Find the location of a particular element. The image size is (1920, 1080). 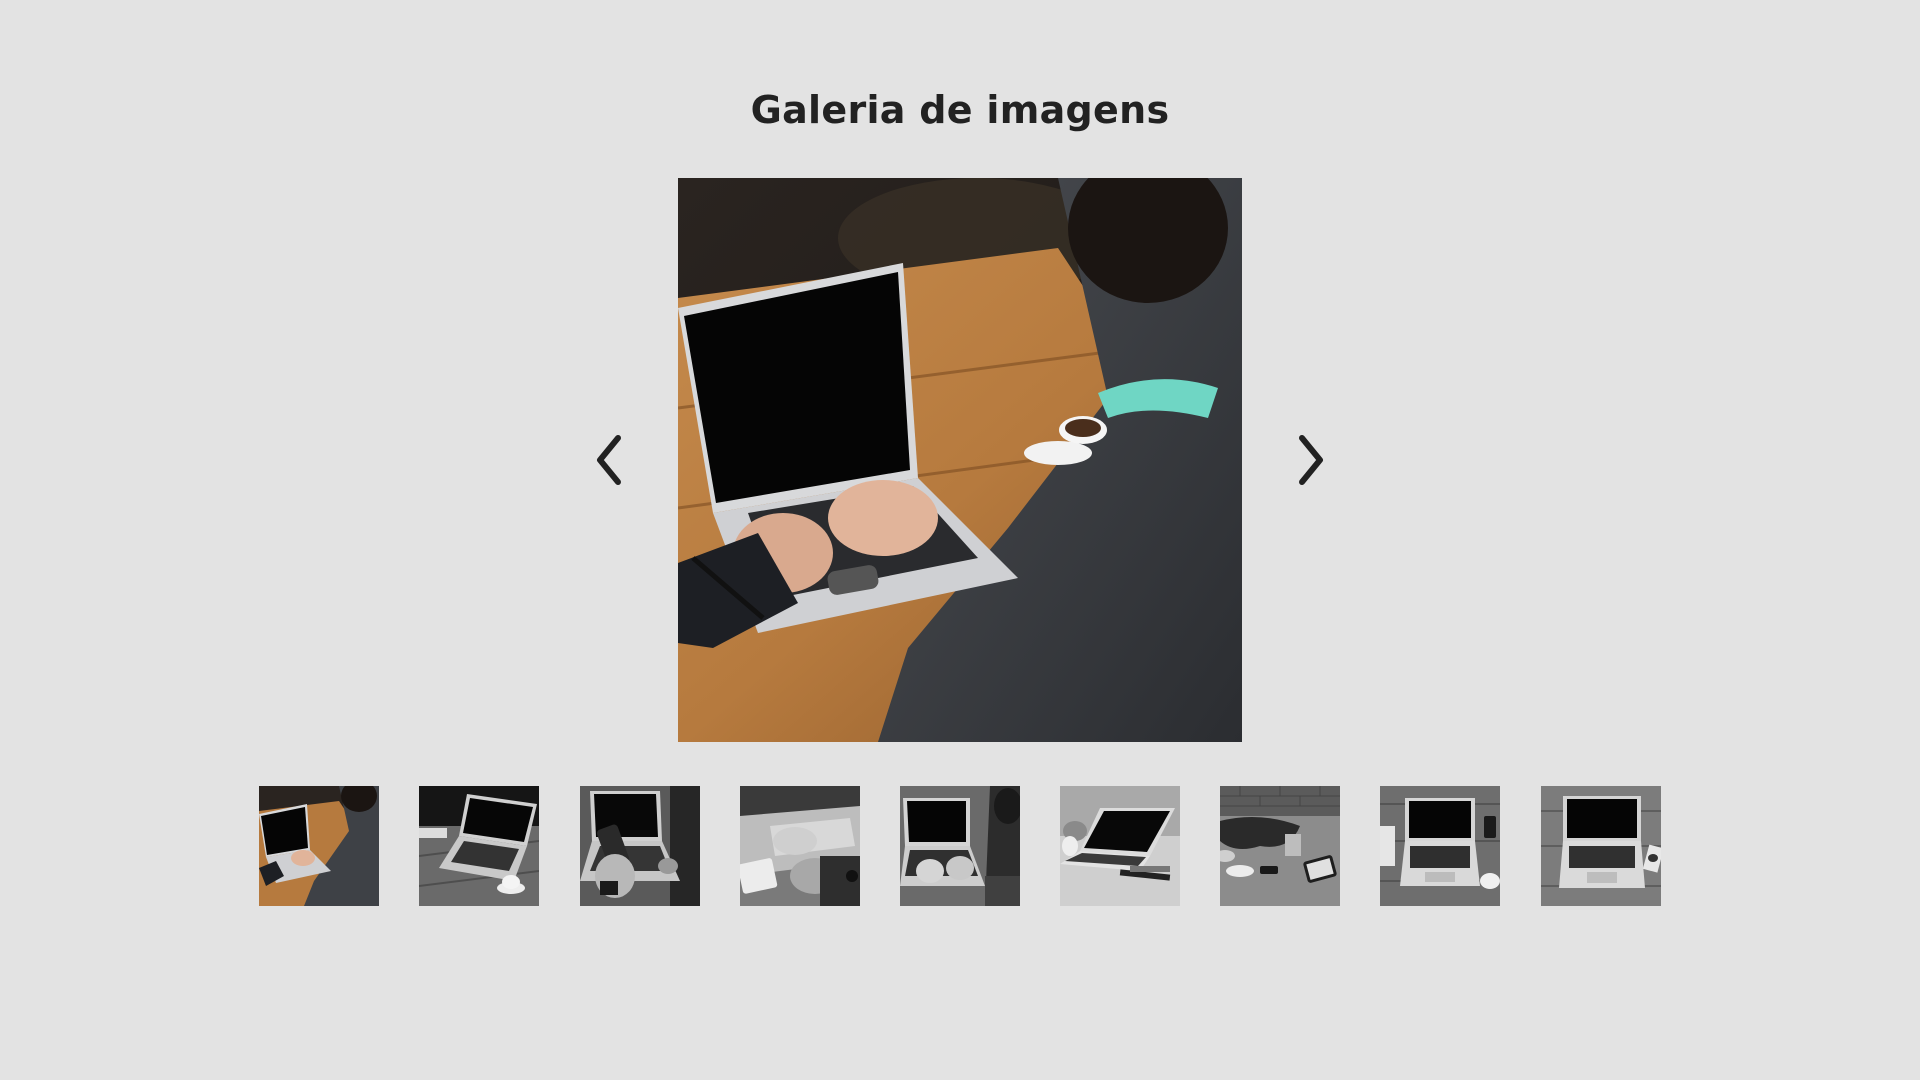

previous-image-button is located at coordinates (610, 460).